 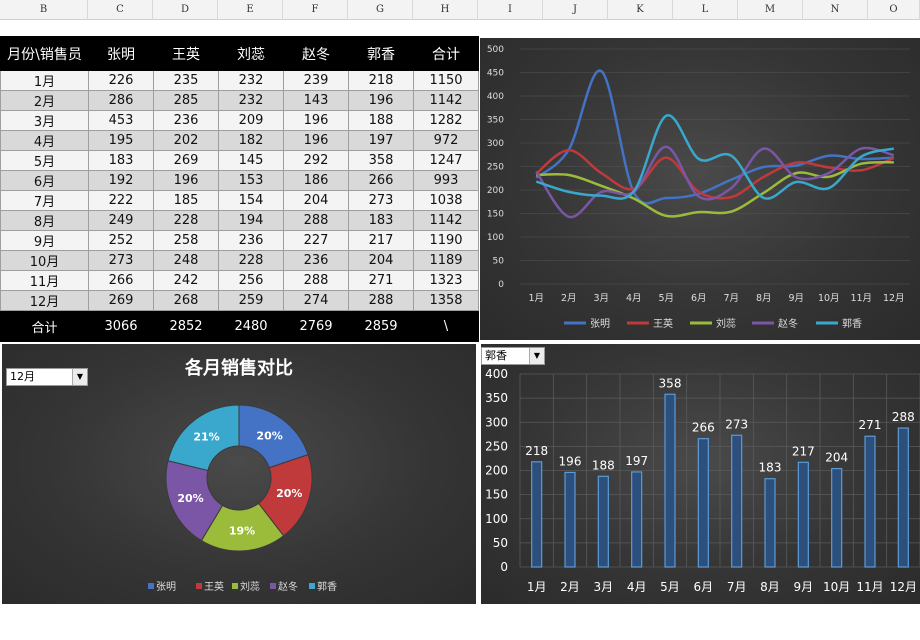 I want to click on header-cell: 刘蕊, so click(x=251, y=53).